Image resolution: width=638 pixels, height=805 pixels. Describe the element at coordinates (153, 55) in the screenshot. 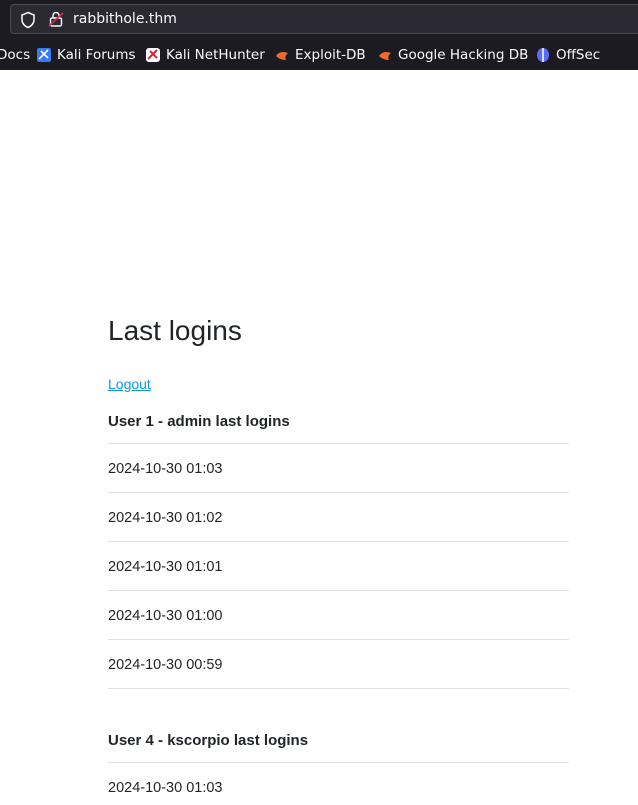

I see `kali-nethunter-icon` at that location.